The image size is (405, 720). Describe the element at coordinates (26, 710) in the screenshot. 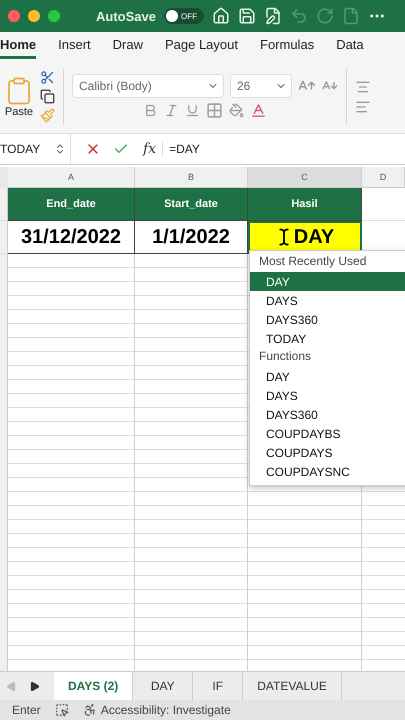

I see `status-mode: Enter` at that location.